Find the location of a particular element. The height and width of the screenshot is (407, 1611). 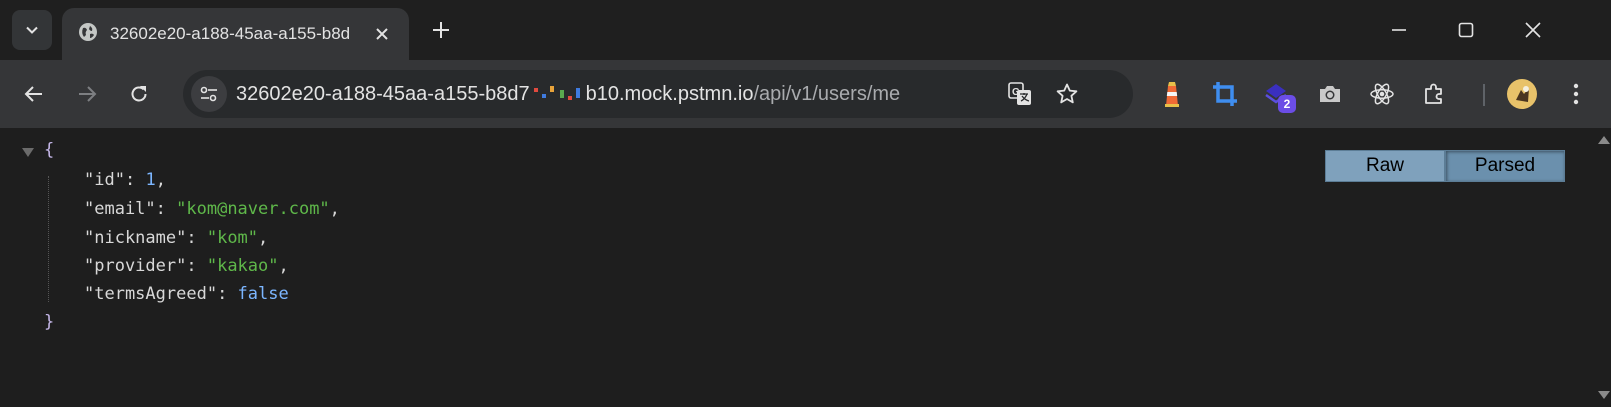

json-key: "nickname" is located at coordinates (135, 238).